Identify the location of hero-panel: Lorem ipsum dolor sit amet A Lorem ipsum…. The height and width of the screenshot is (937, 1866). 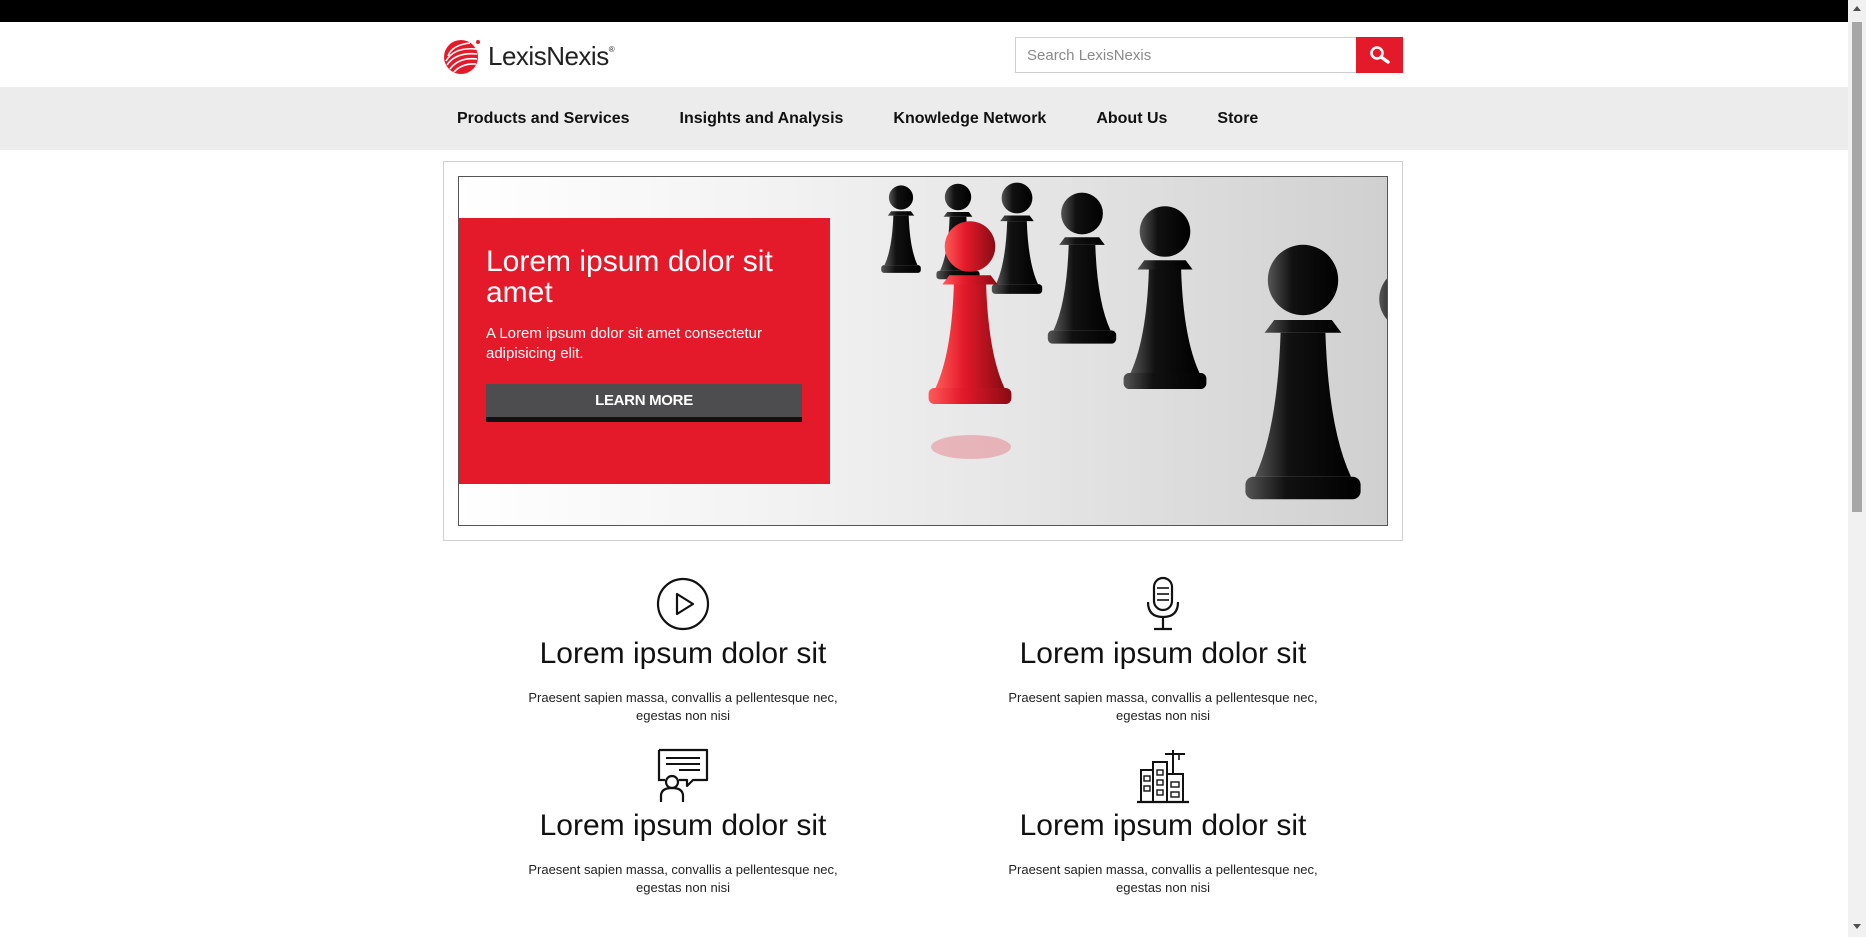
(644, 351).